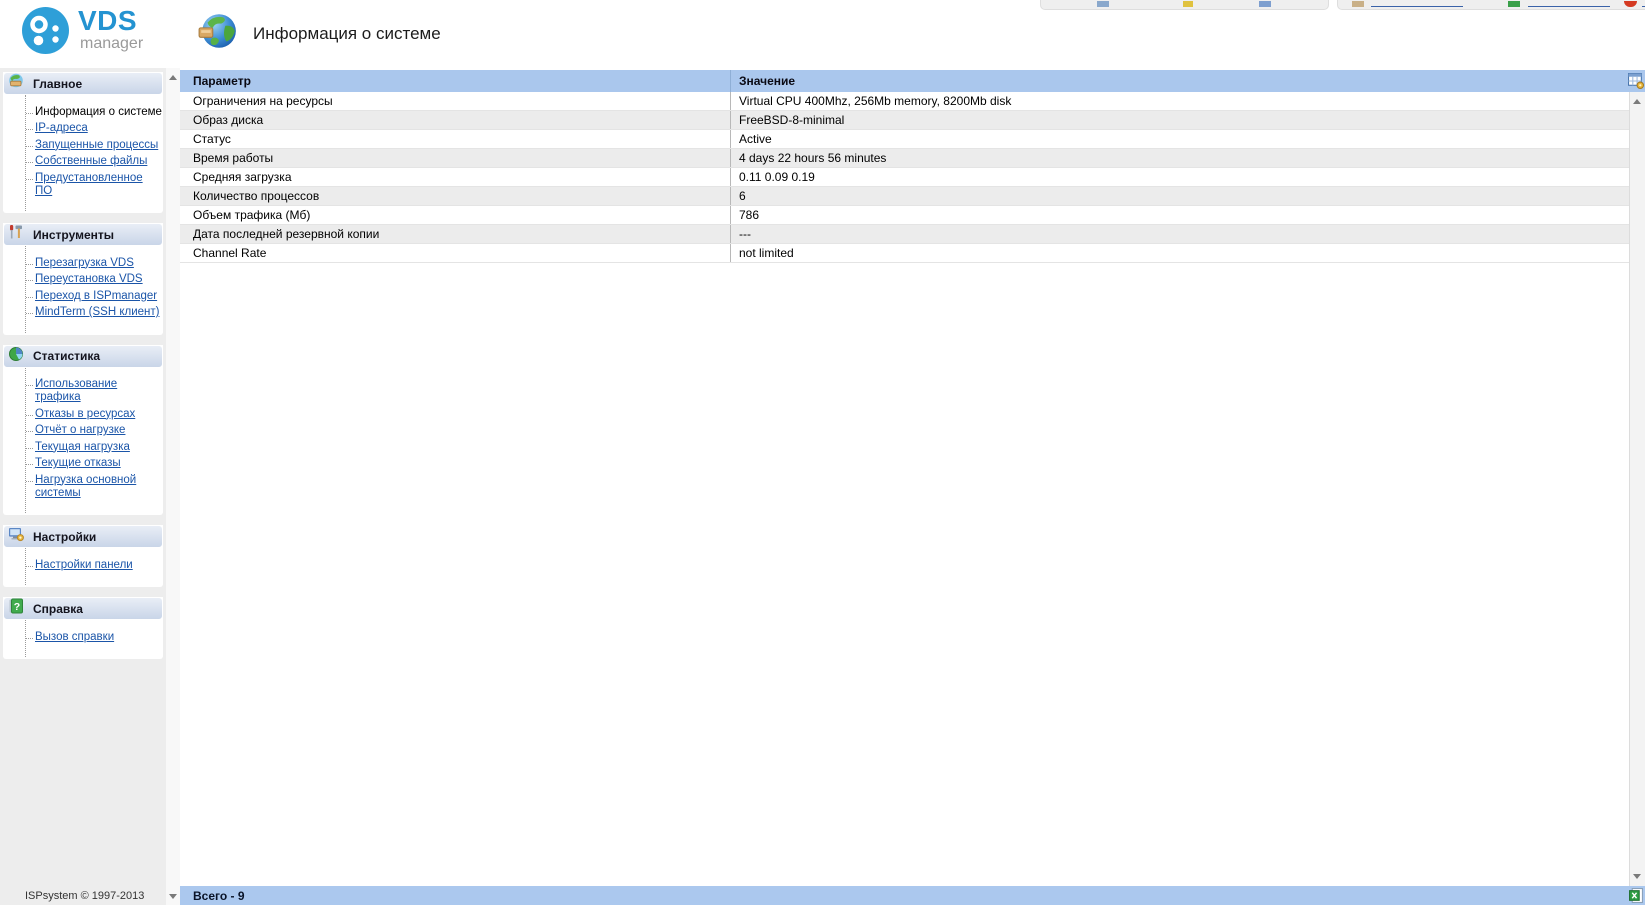 The image size is (1645, 908). What do you see at coordinates (1180, 139) in the screenshot?
I see `value-cell: Active` at bounding box center [1180, 139].